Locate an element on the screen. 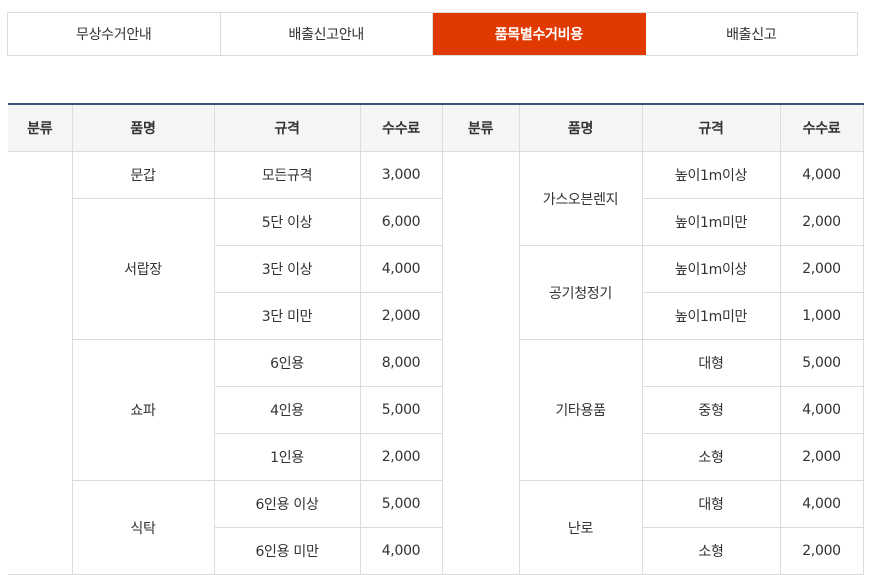 This screenshot has width=873, height=575. tab-free-pickup-info: 무상수거안내 is located at coordinates (114, 34).